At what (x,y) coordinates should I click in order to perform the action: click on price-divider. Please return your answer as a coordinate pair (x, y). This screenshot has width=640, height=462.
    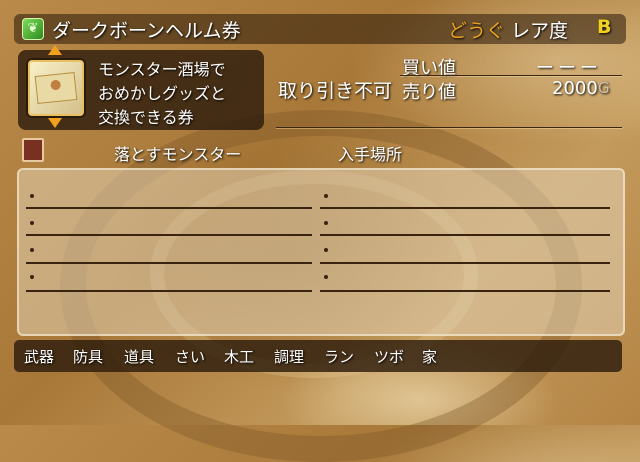
    Looking at the image, I should click on (511, 75).